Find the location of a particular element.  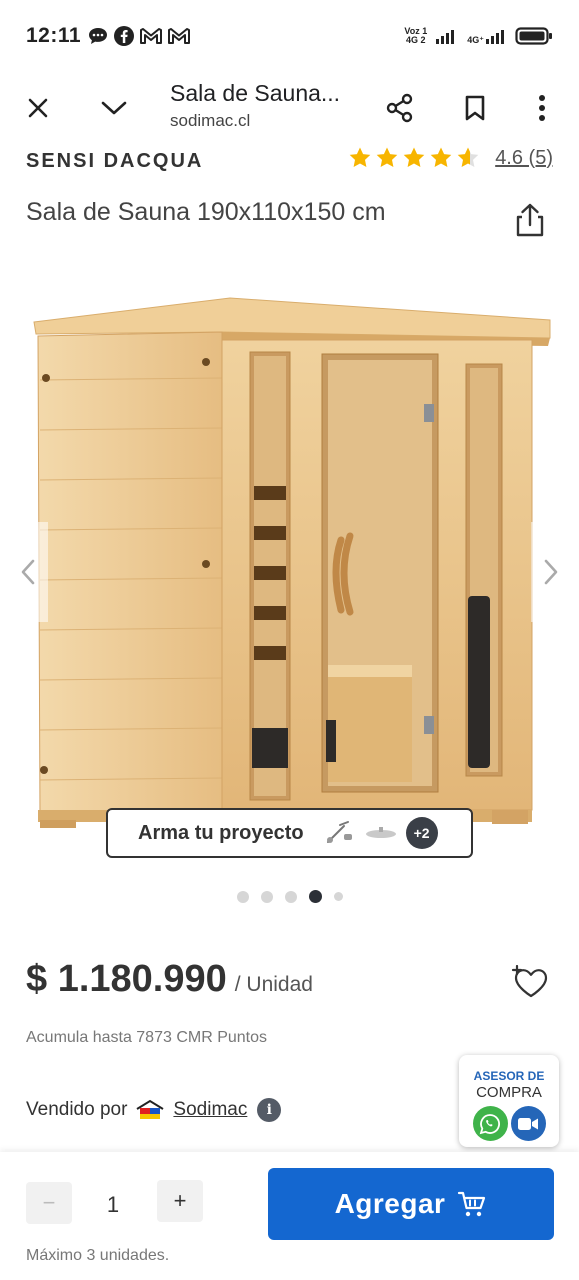

rating-link: 4.6 (5) is located at coordinates (524, 158).